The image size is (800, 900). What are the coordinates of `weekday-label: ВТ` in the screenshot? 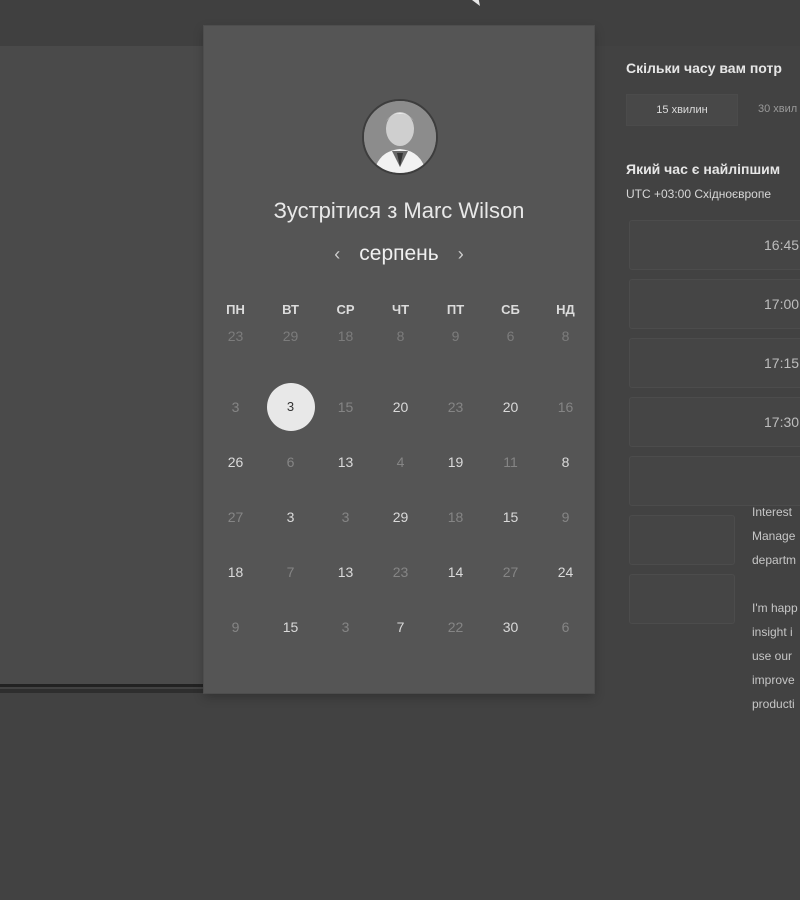 It's located at (290, 309).